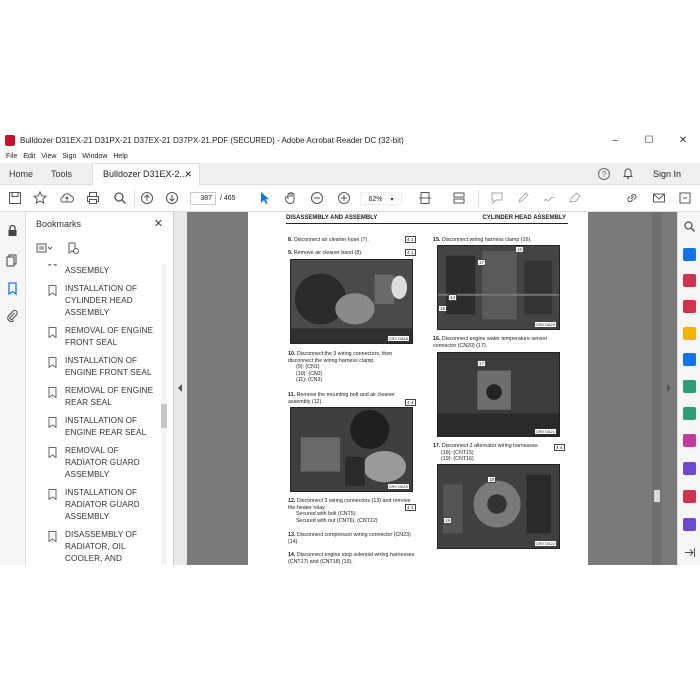 This screenshot has width=700, height=700. I want to click on bookmark-item: INSTALLATION OF CYLINDER HEAD ASSEMBLY, so click(97, 301).